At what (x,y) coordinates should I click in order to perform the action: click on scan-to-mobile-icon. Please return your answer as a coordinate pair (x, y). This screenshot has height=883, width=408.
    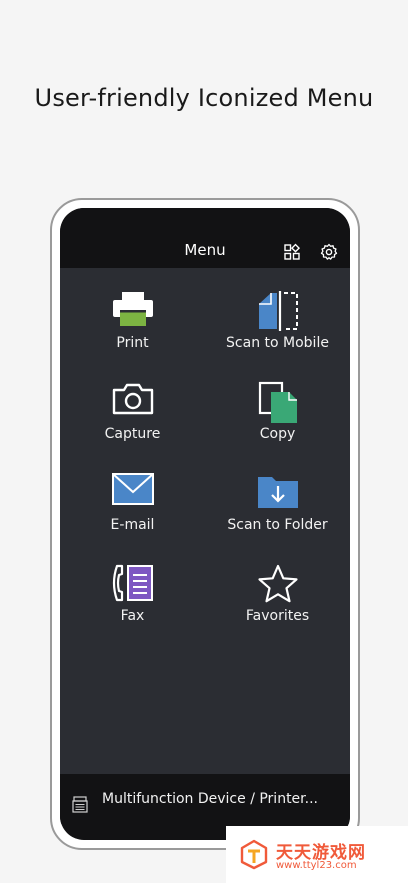
    Looking at the image, I should click on (278, 311).